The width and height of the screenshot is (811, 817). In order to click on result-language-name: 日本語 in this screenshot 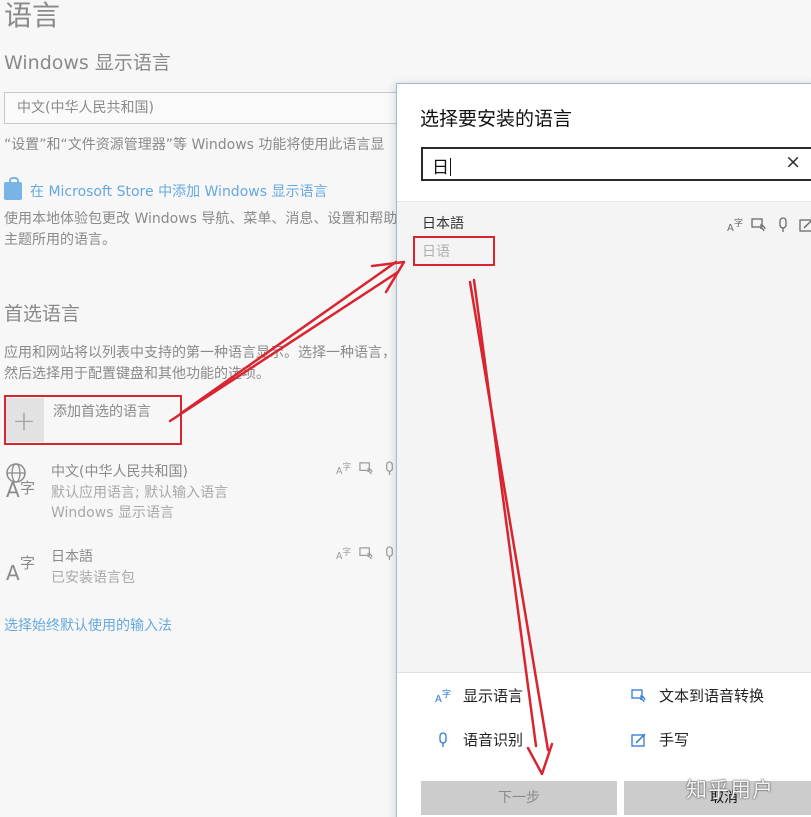, I will do `click(443, 223)`.